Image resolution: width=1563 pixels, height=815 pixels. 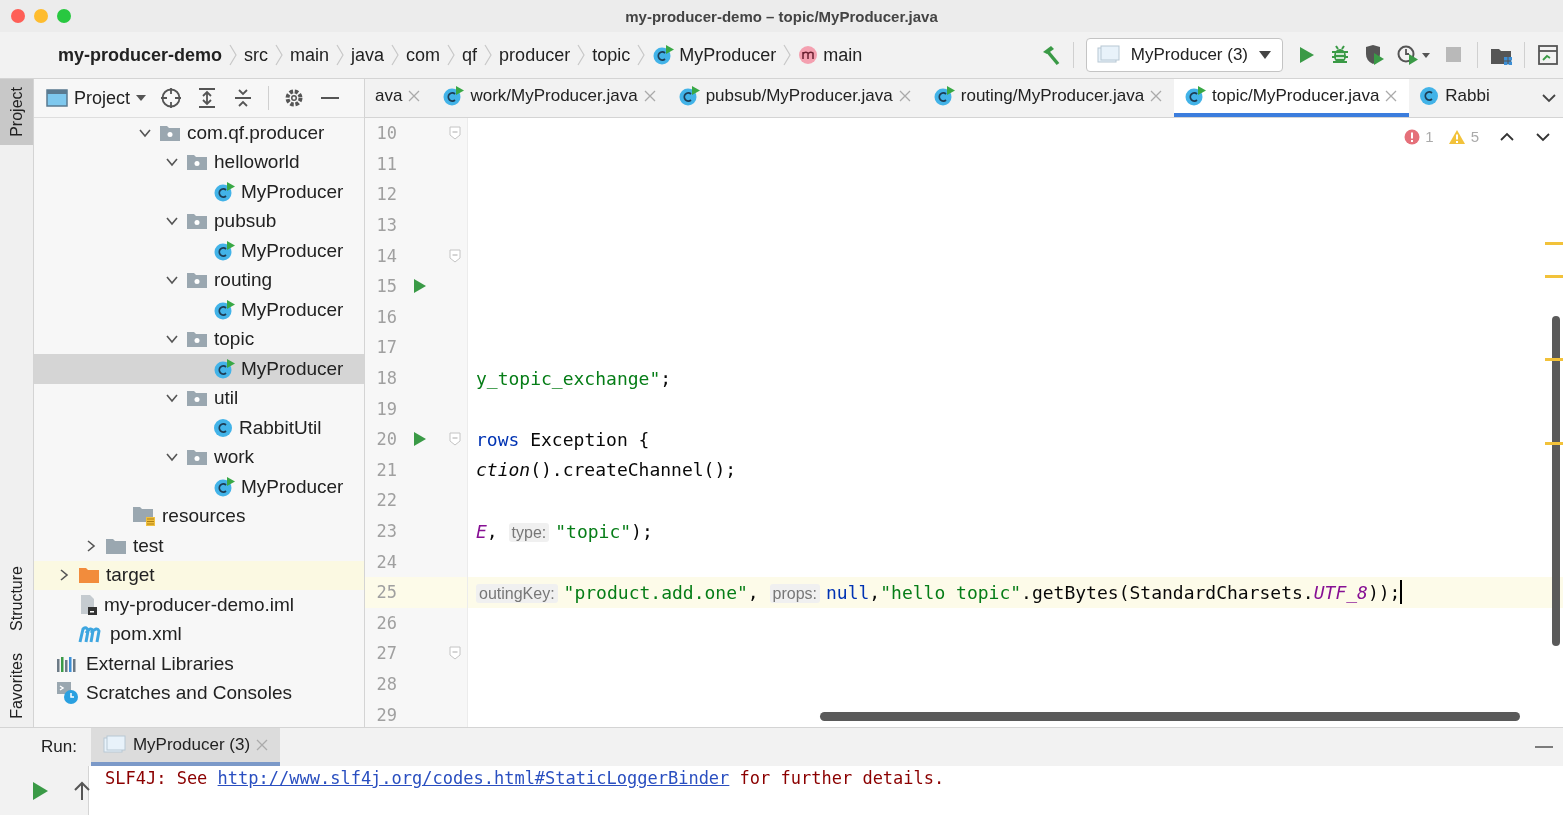 I want to click on tree-item: resources, so click(x=199, y=516).